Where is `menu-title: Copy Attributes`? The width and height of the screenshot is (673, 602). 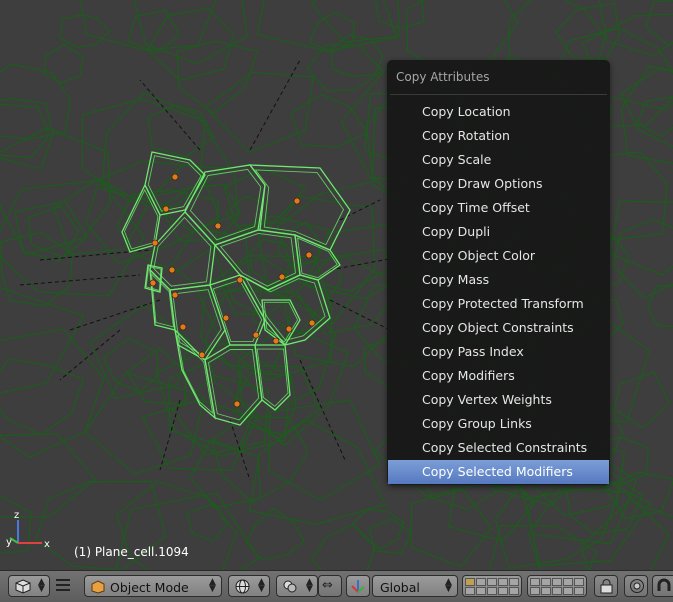
menu-title: Copy Attributes is located at coordinates (443, 77).